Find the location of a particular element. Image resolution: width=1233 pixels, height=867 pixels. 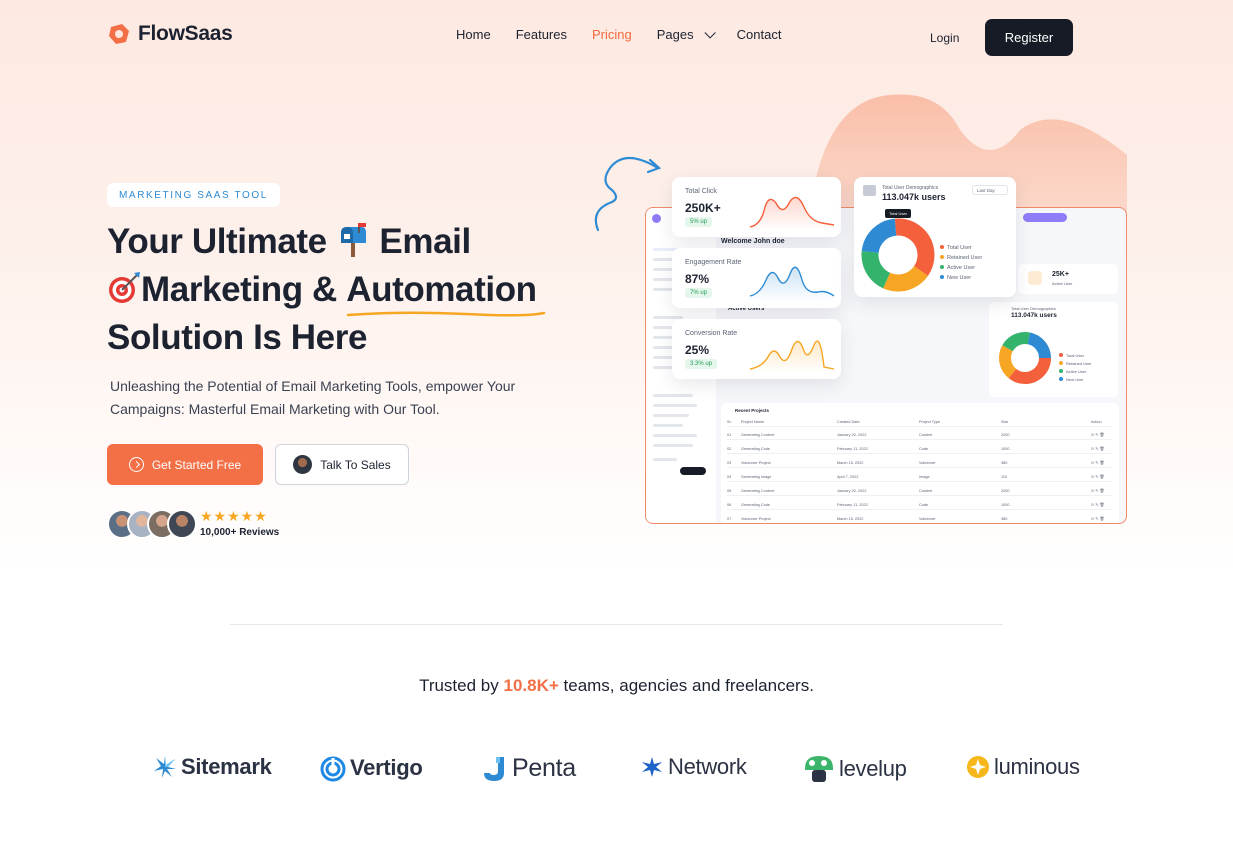

legend-item: Total User is located at coordinates (1075, 356).